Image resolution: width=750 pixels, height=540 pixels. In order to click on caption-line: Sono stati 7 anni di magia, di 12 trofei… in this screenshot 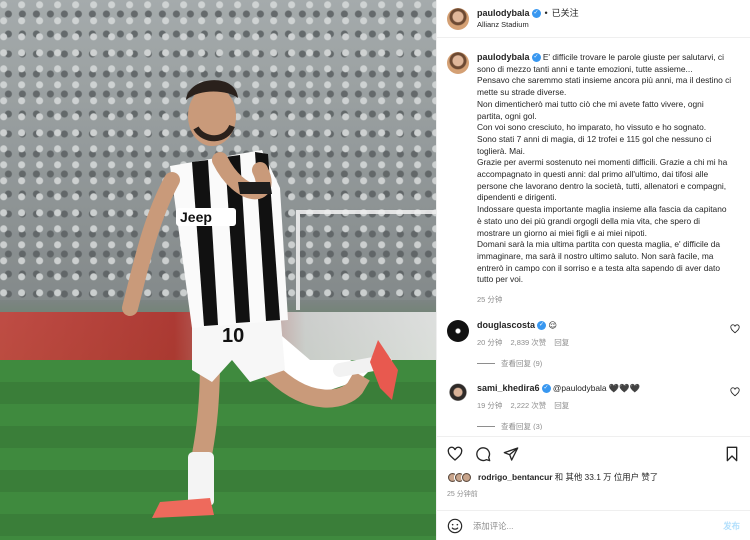, I will do `click(594, 138)`.